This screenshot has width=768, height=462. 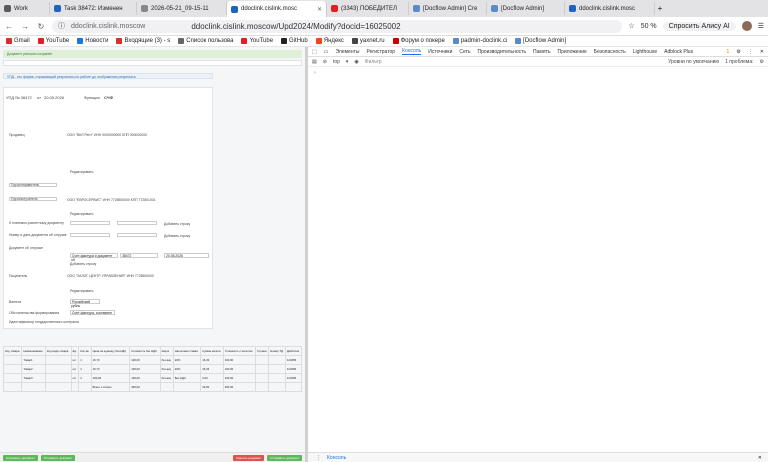 I want to click on eye-icon: ◉, so click(x=356, y=62).